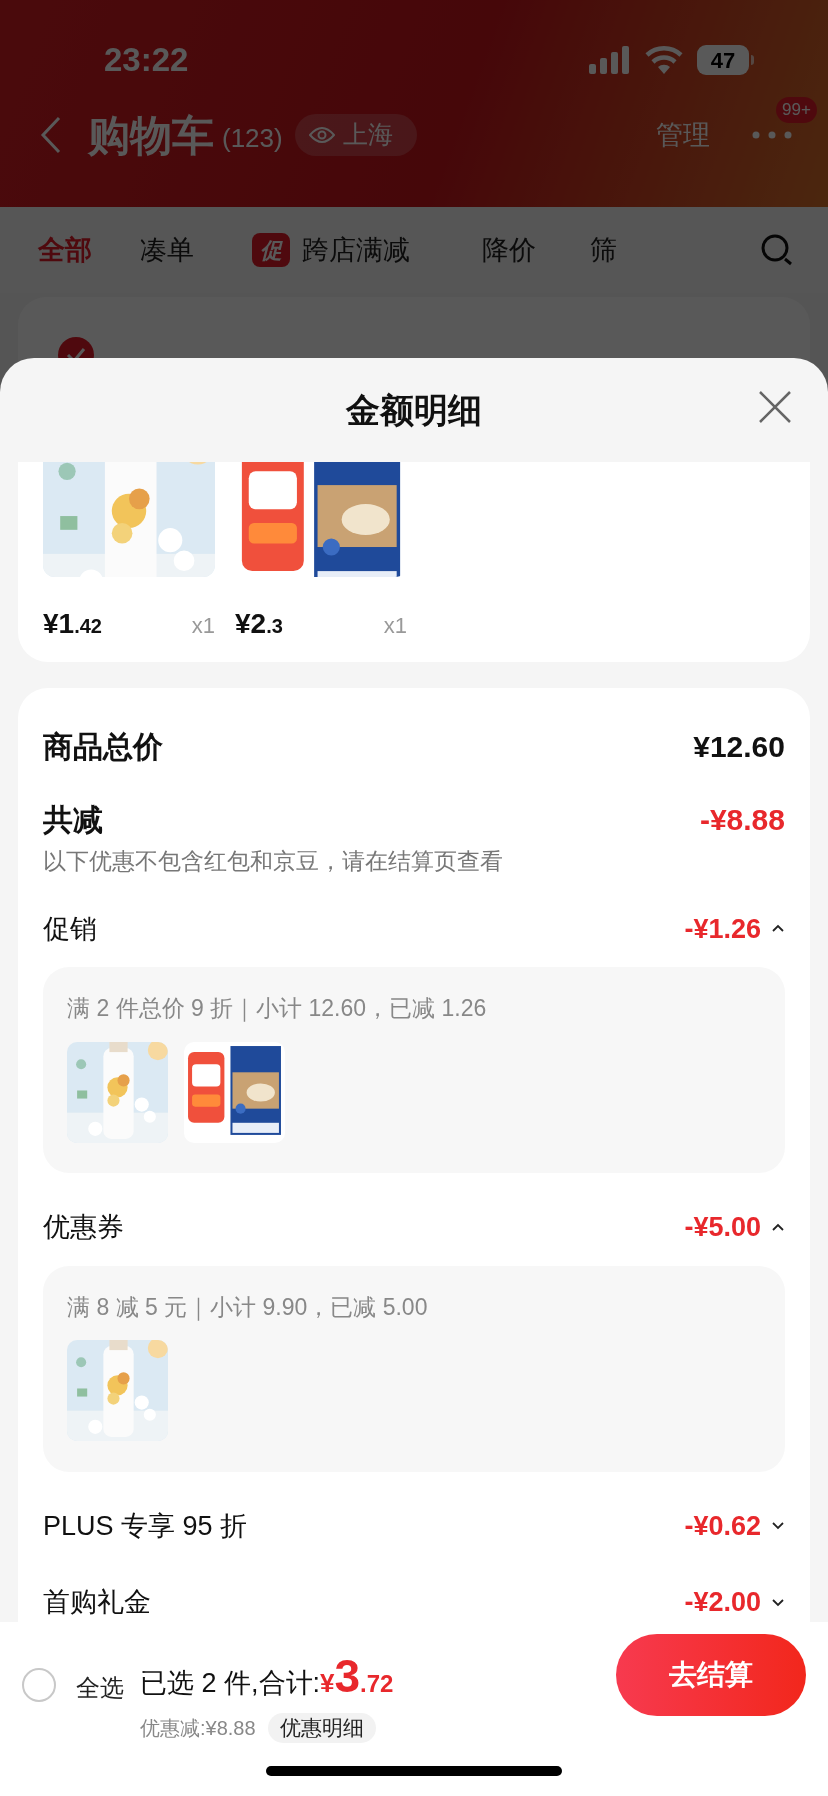 This screenshot has height=1796, width=828. What do you see at coordinates (198, 1728) in the screenshot?
I see `saved-amount: 优惠减:¥8.88` at bounding box center [198, 1728].